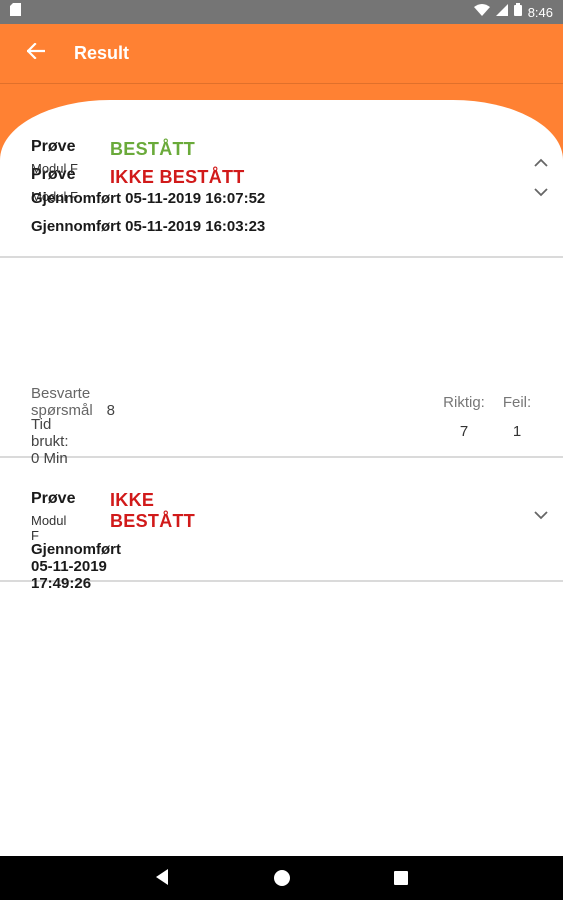  Describe the element at coordinates (76, 566) in the screenshot. I see `completed-timestamp: Gjennomført 05-11-2019 17:49:26` at that location.